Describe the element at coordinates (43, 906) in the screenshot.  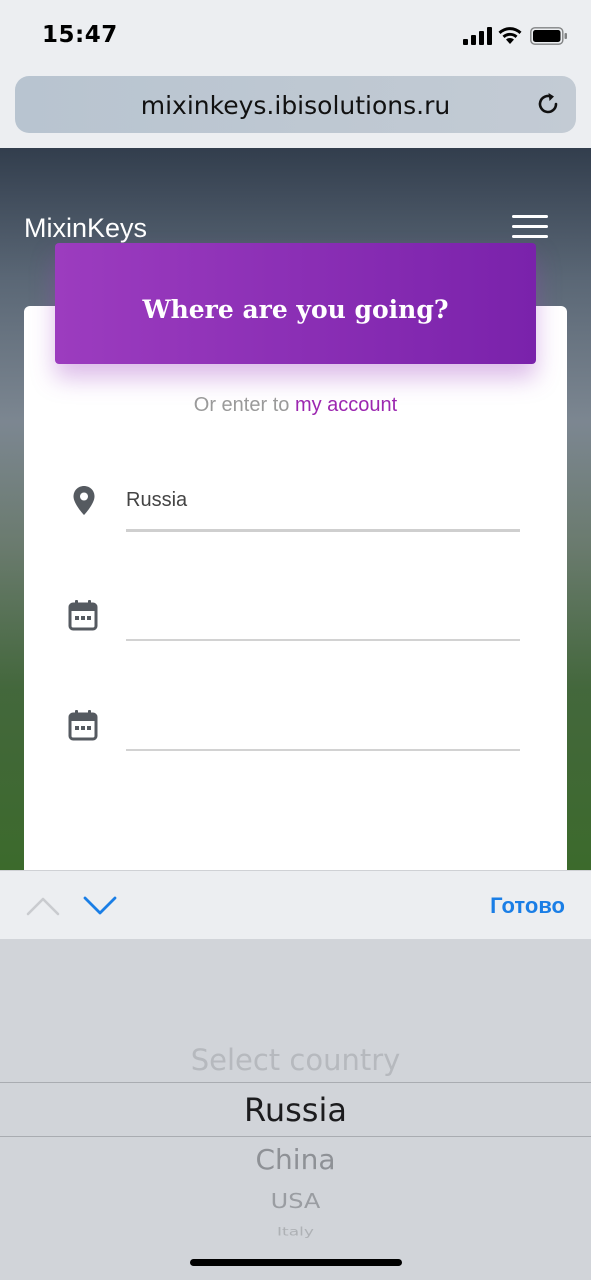
I see `previous-field-chevron-up-icon` at that location.